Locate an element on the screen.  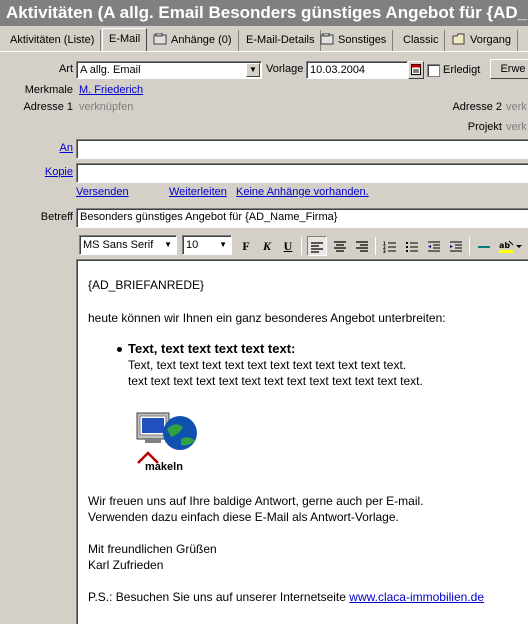
bullet-list-button is located at coordinates (412, 246).